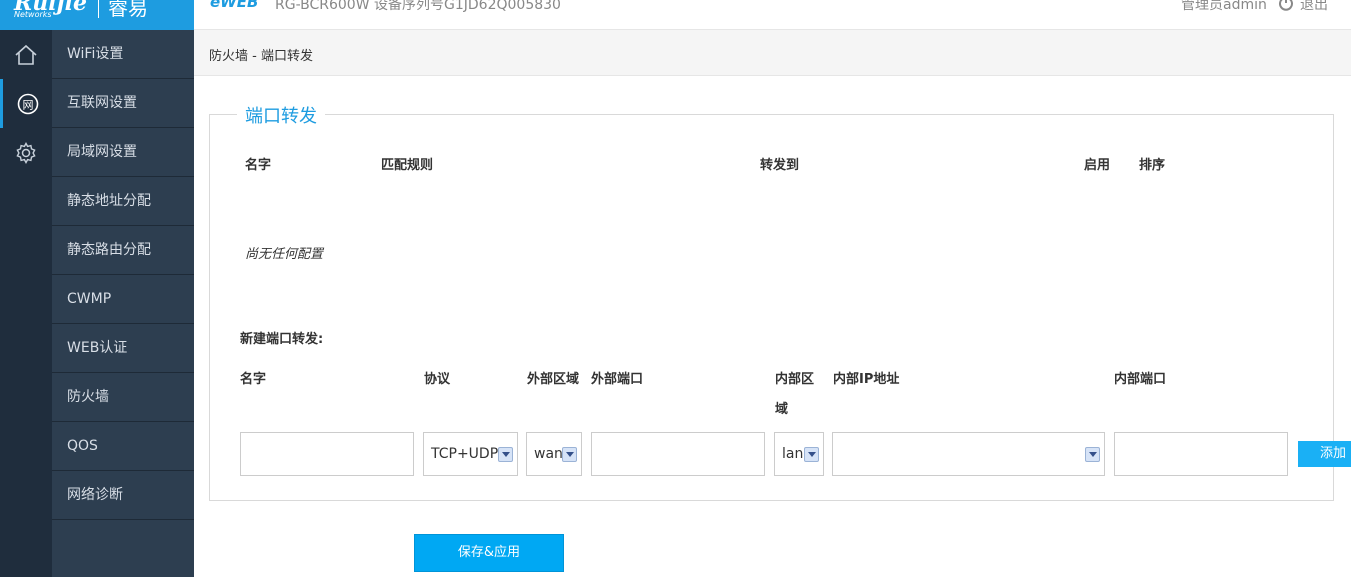  What do you see at coordinates (284, 254) in the screenshot?
I see `empty-message: 尚无任何配置` at bounding box center [284, 254].